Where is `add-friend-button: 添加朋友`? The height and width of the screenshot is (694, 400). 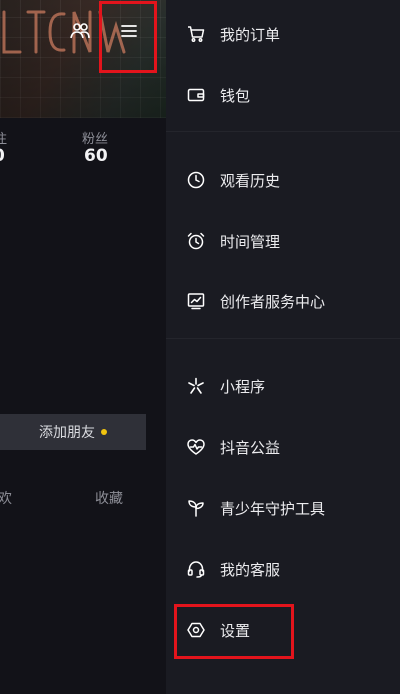
add-friend-button: 添加朋友 is located at coordinates (73, 432).